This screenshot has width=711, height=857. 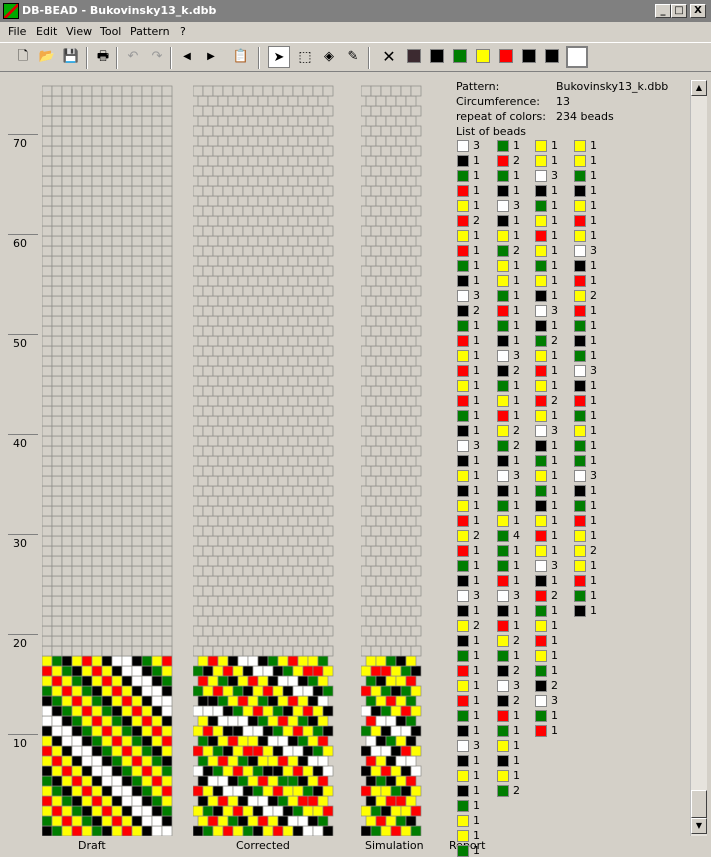 I want to click on minimize-button: _, so click(x=663, y=11).